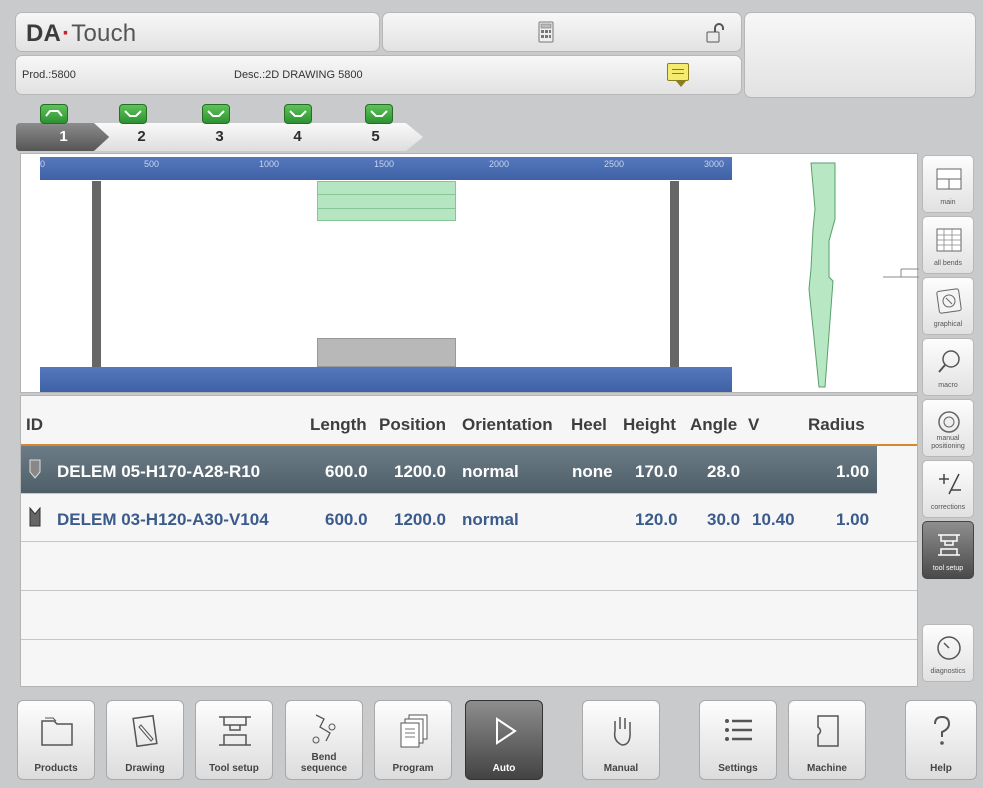  What do you see at coordinates (562, 32) in the screenshot?
I see `toolbar-box` at bounding box center [562, 32].